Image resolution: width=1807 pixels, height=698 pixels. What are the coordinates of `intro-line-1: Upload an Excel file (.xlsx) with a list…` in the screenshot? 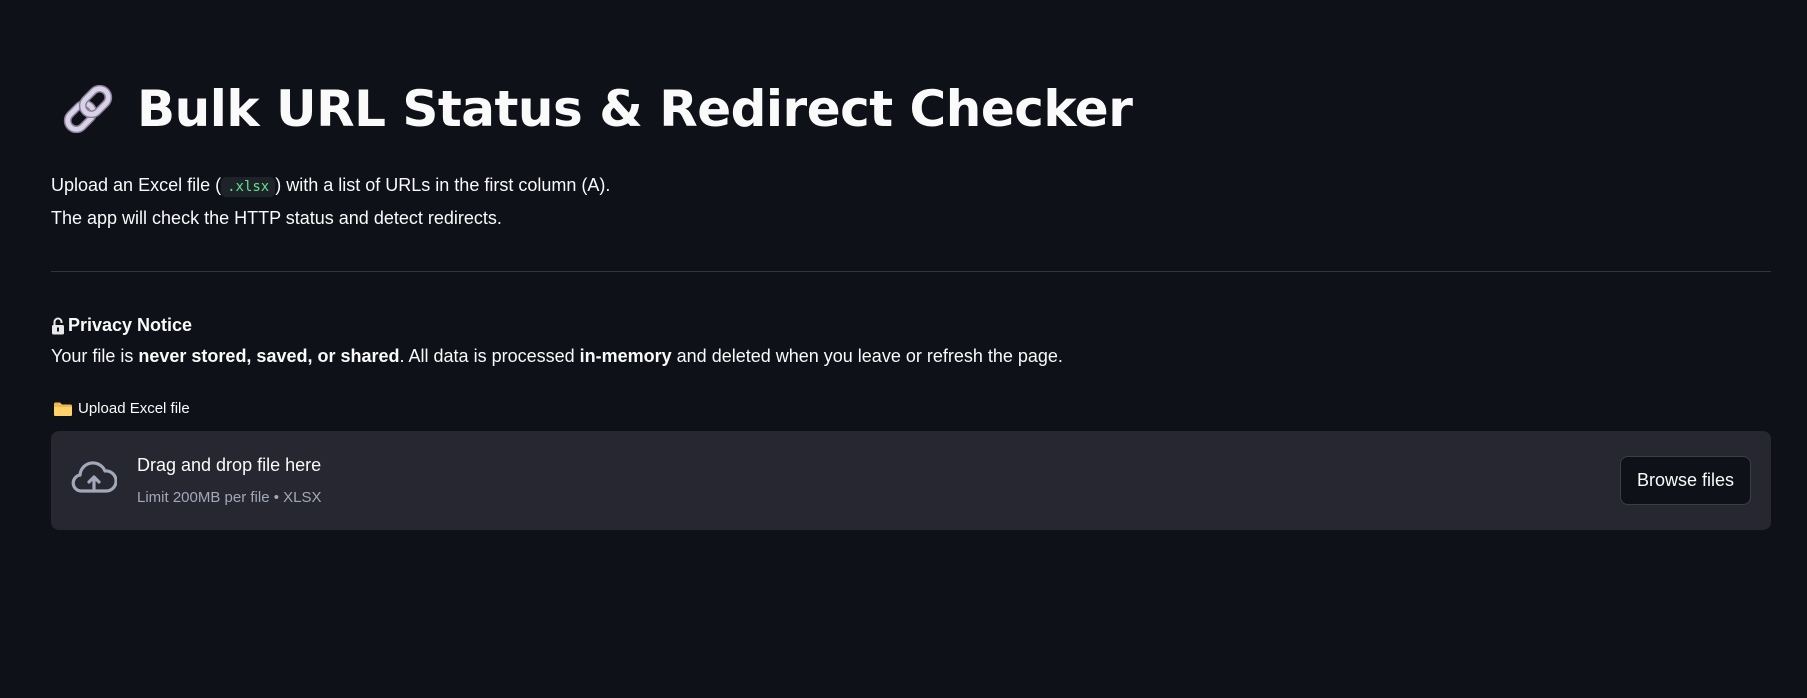 It's located at (330, 186).